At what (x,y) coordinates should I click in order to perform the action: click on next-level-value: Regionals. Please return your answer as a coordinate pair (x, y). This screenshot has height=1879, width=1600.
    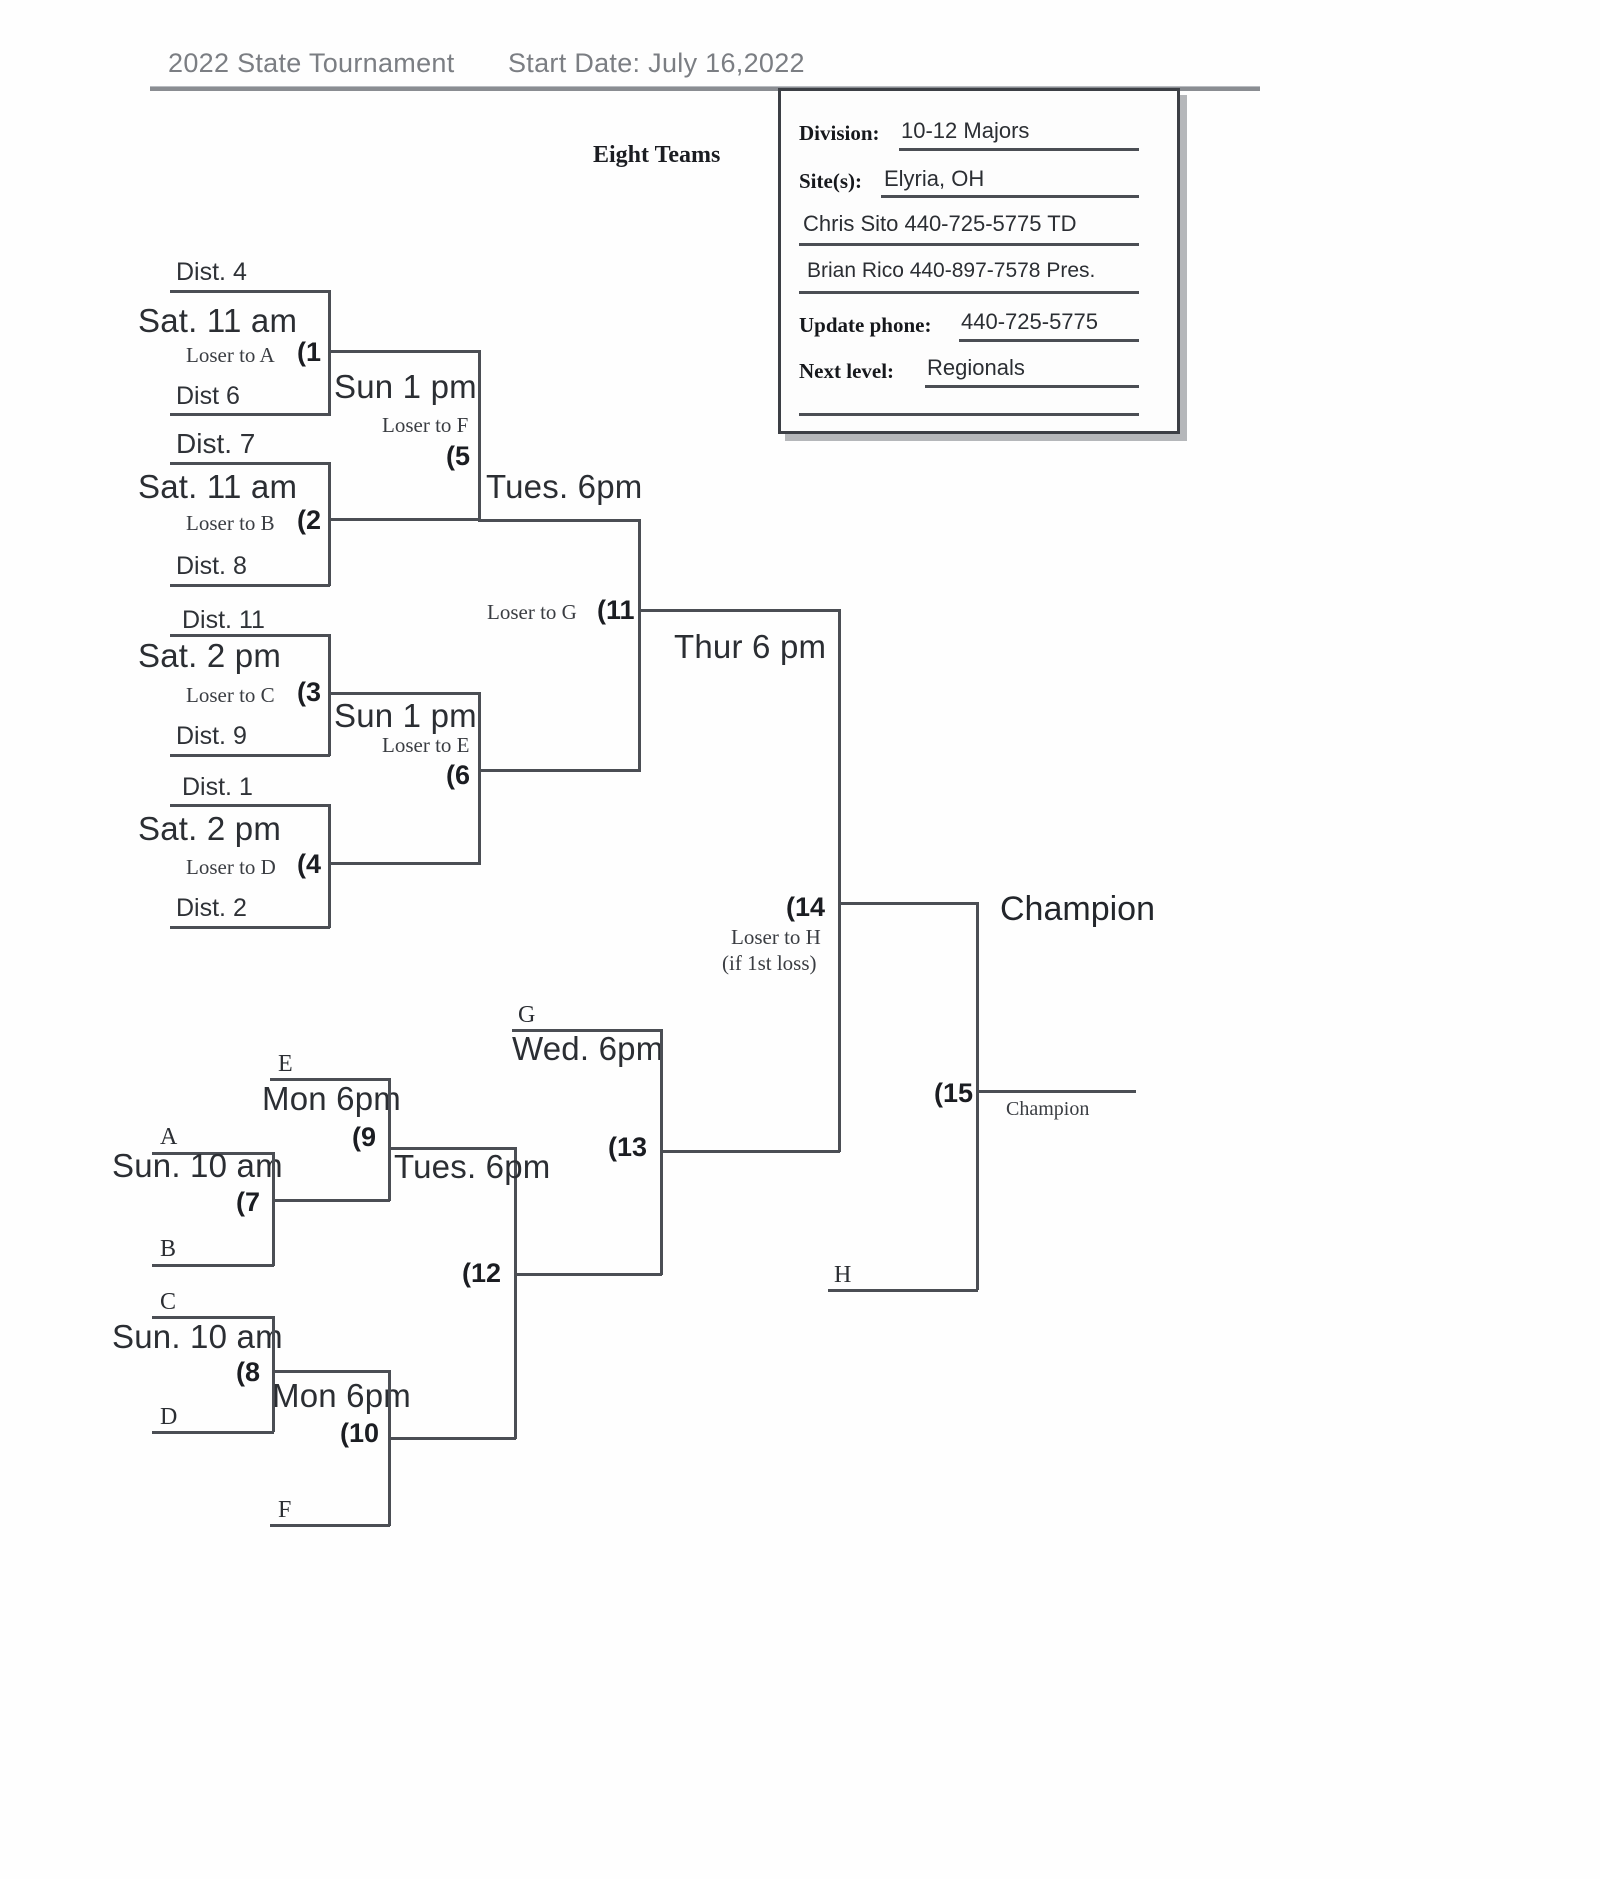
    Looking at the image, I should click on (976, 367).